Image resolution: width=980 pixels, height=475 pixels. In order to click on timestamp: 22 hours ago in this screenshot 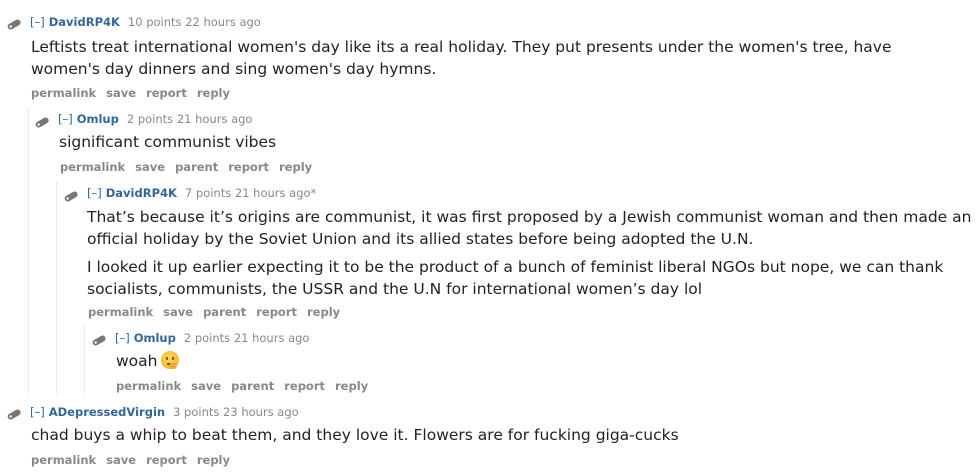, I will do `click(223, 22)`.